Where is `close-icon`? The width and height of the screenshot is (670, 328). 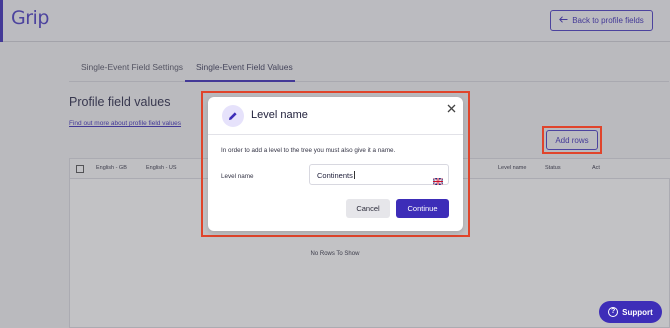 close-icon is located at coordinates (451, 109).